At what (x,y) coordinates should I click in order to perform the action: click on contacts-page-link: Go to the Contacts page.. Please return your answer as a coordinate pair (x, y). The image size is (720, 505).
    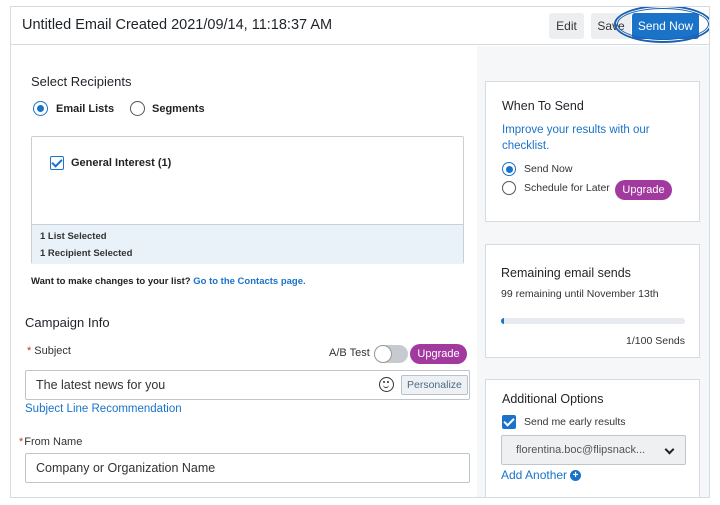
    Looking at the image, I should click on (249, 281).